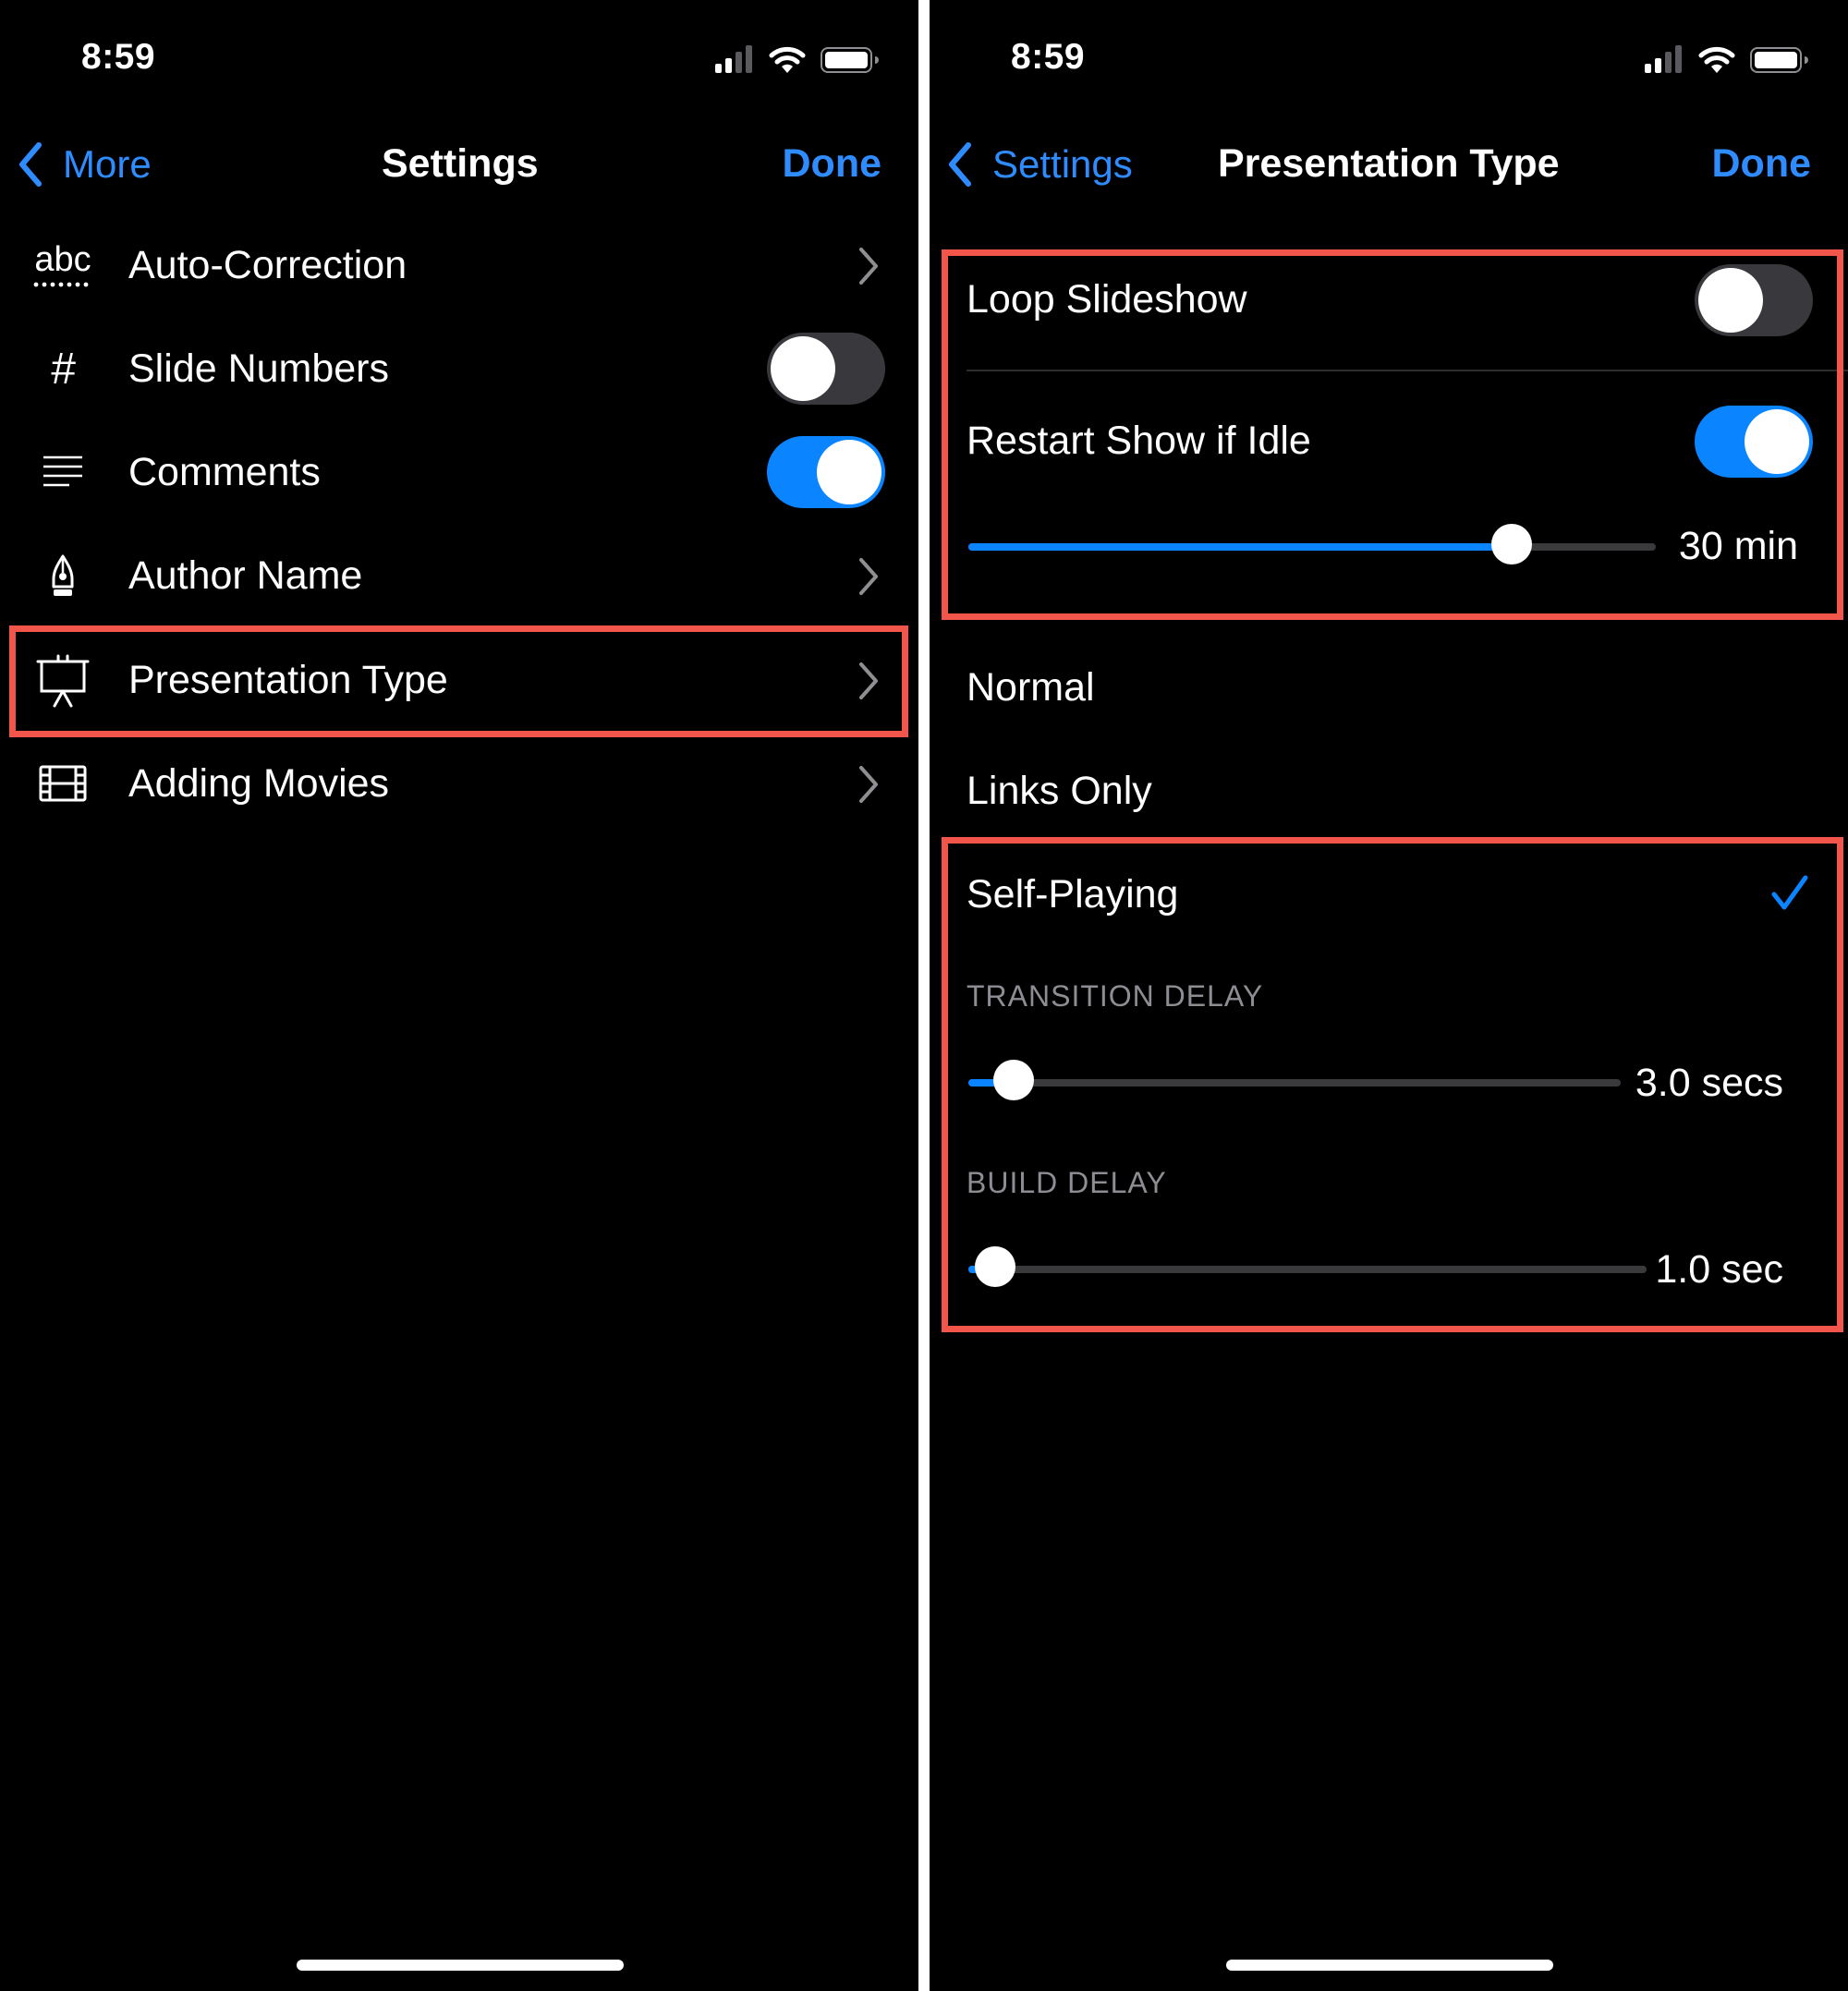 The image size is (1848, 1991). What do you see at coordinates (459, 472) in the screenshot?
I see `settings-row-comments: Comments` at bounding box center [459, 472].